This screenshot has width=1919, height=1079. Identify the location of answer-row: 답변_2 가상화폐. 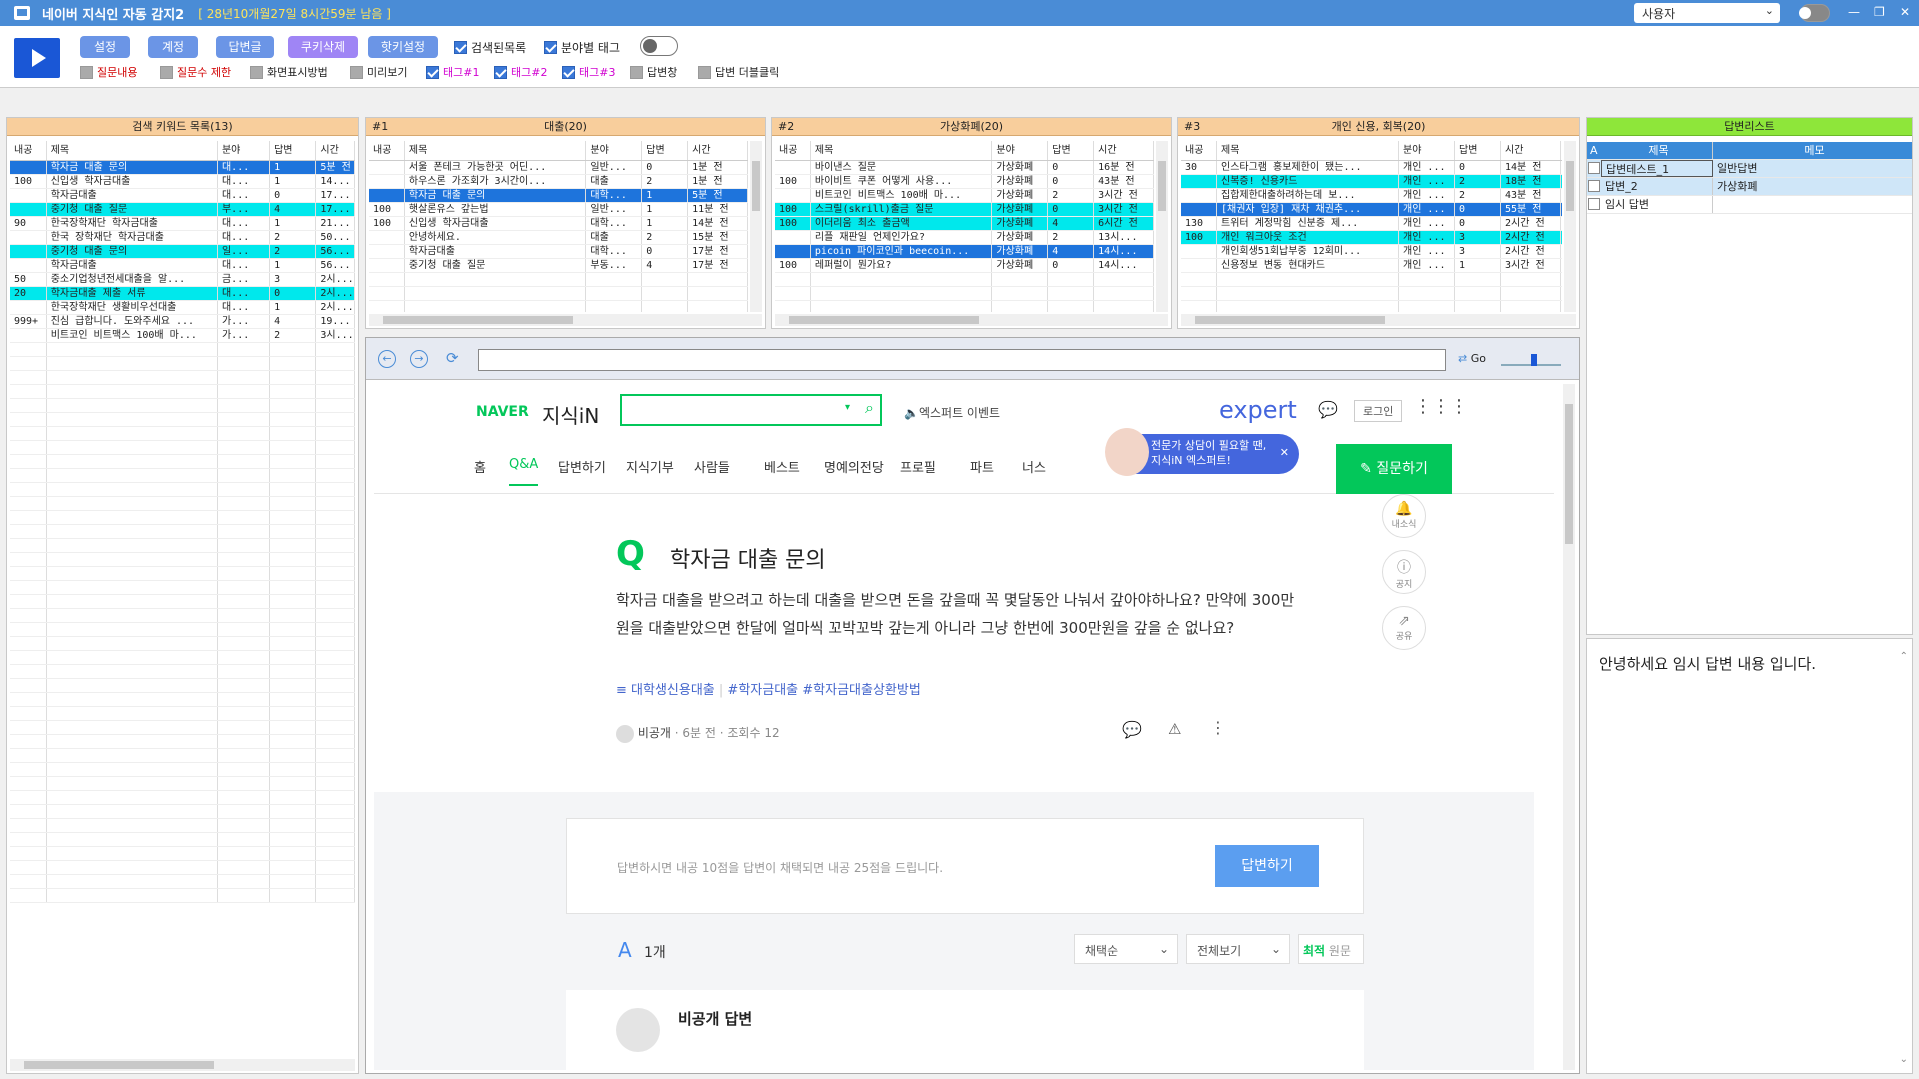
(1749, 187).